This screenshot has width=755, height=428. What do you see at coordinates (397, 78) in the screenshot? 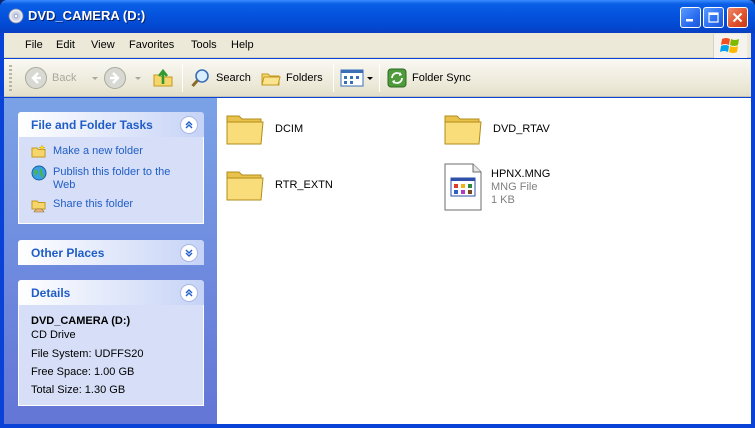
I see `folder-sync-icon` at bounding box center [397, 78].